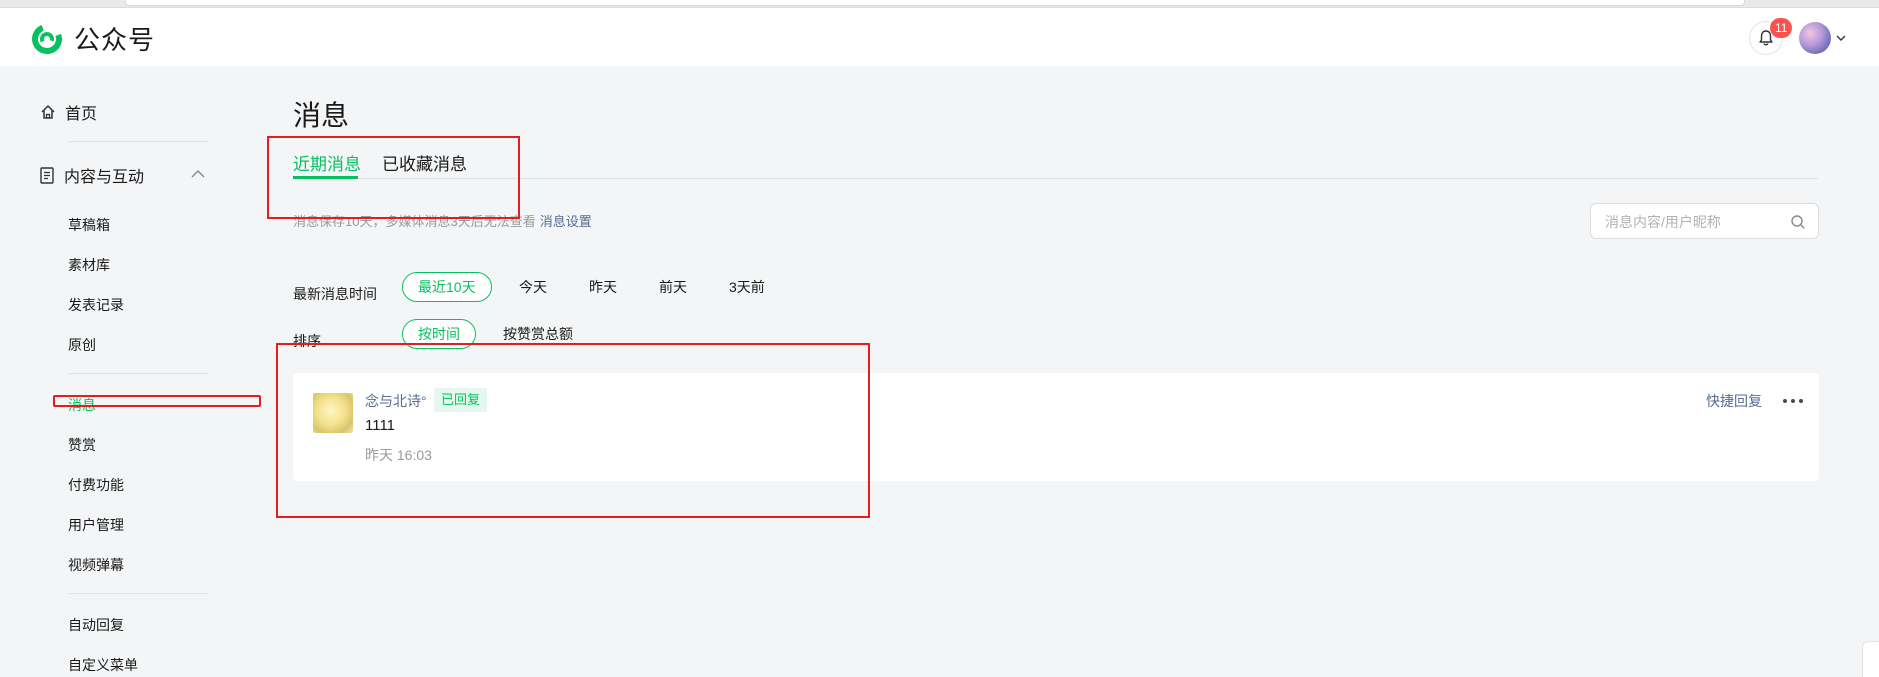 This screenshot has height=677, width=1879. What do you see at coordinates (47, 175) in the screenshot?
I see `document-icon` at bounding box center [47, 175].